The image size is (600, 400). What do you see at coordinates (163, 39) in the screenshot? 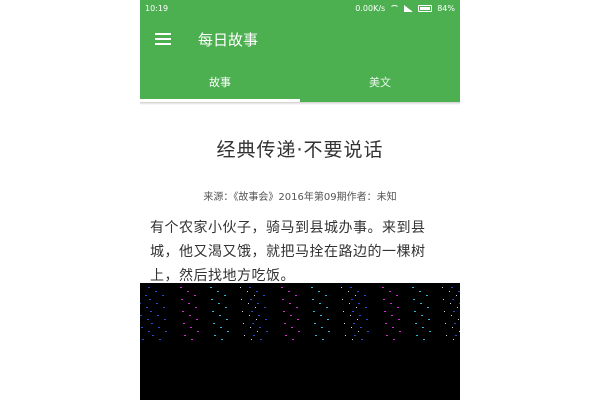
I see `menu-icon` at bounding box center [163, 39].